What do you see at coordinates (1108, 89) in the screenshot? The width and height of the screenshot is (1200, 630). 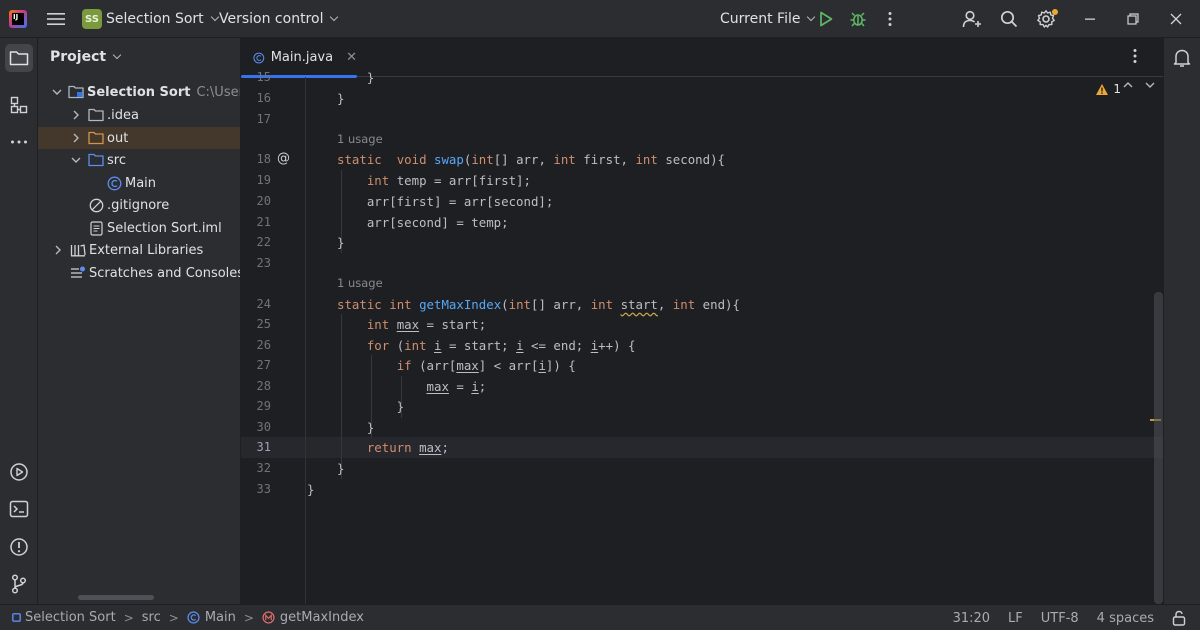 I see `inspection-widget: 1` at bounding box center [1108, 89].